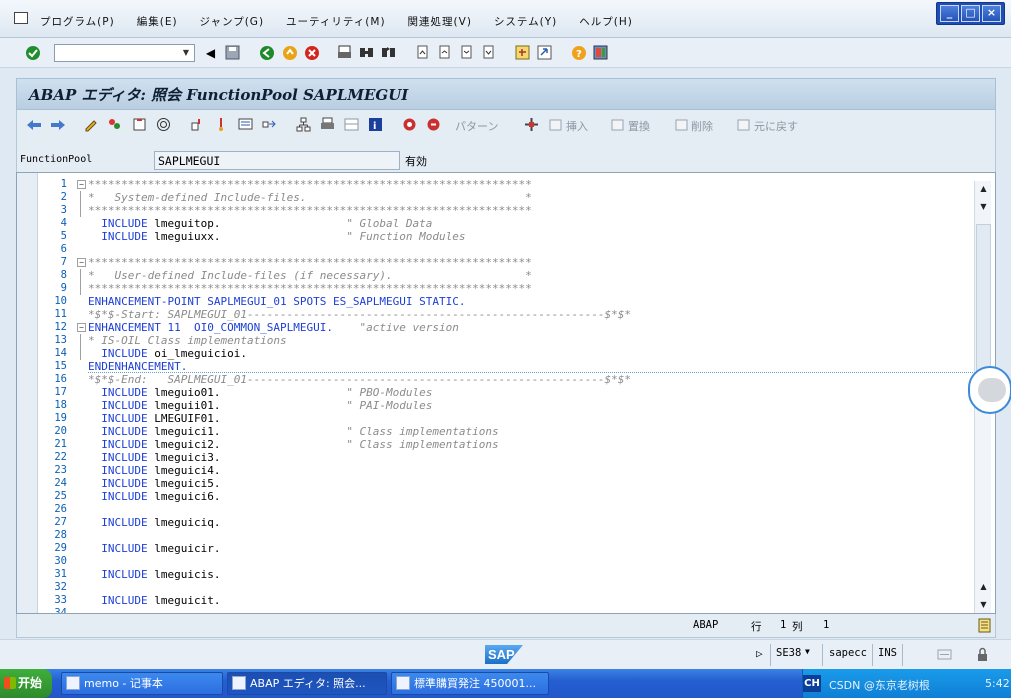  Describe the element at coordinates (496, 405) in the screenshot. I see `code-line: 18 INCLUDE lmeguii01. " PAI-Modules` at that location.